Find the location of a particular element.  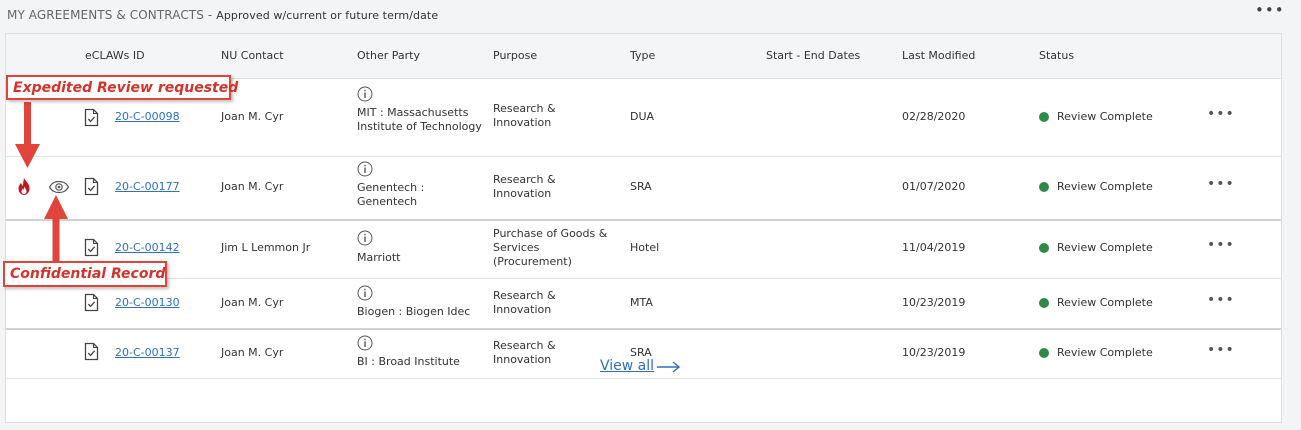

arrow-right-icon is located at coordinates (669, 367).